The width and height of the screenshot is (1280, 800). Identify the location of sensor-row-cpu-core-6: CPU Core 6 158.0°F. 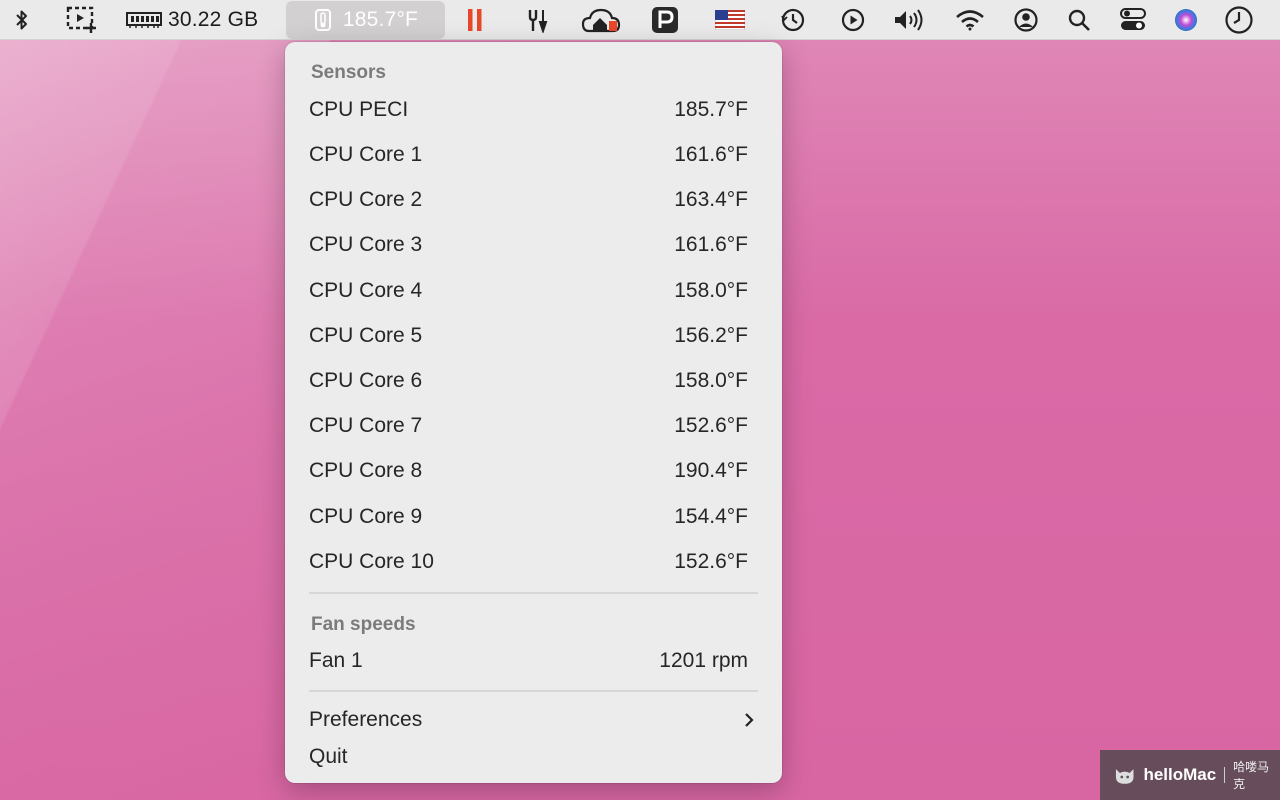
(528, 381).